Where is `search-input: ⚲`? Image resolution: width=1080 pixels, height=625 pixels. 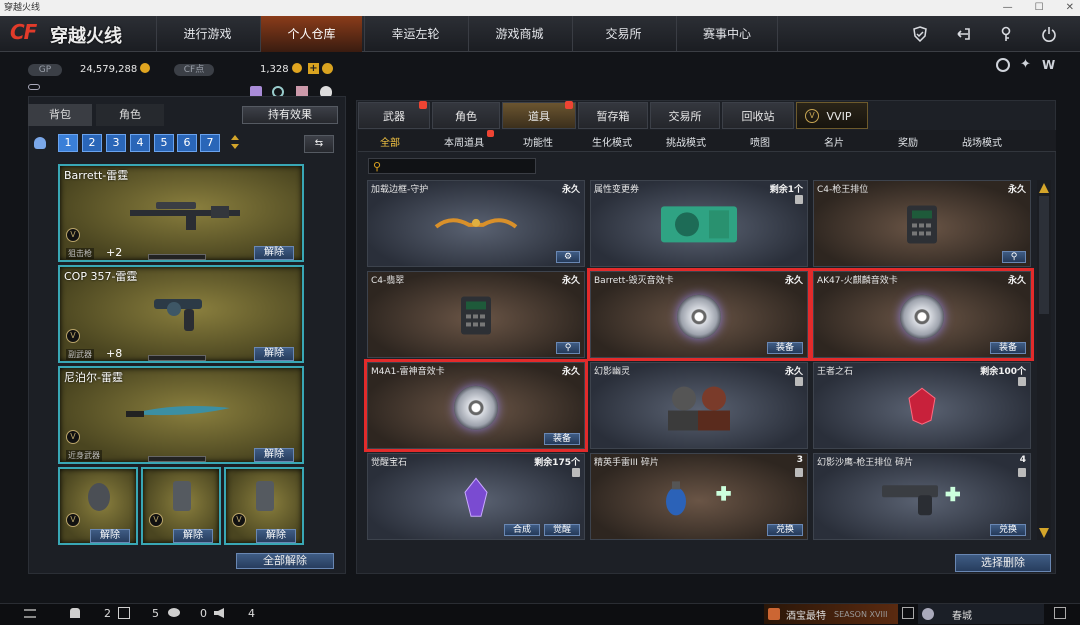 search-input: ⚲ is located at coordinates (452, 166).